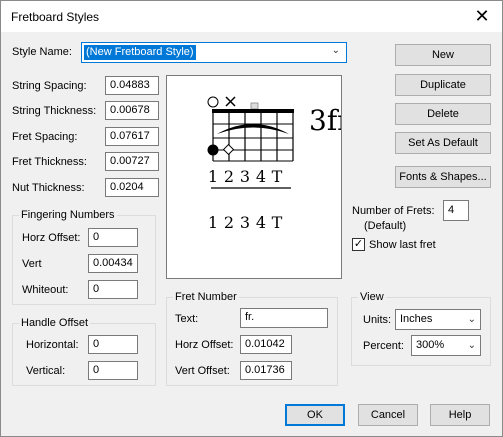  Describe the element at coordinates (402, 245) in the screenshot. I see `show-last-fret-label: Show last fret` at that location.